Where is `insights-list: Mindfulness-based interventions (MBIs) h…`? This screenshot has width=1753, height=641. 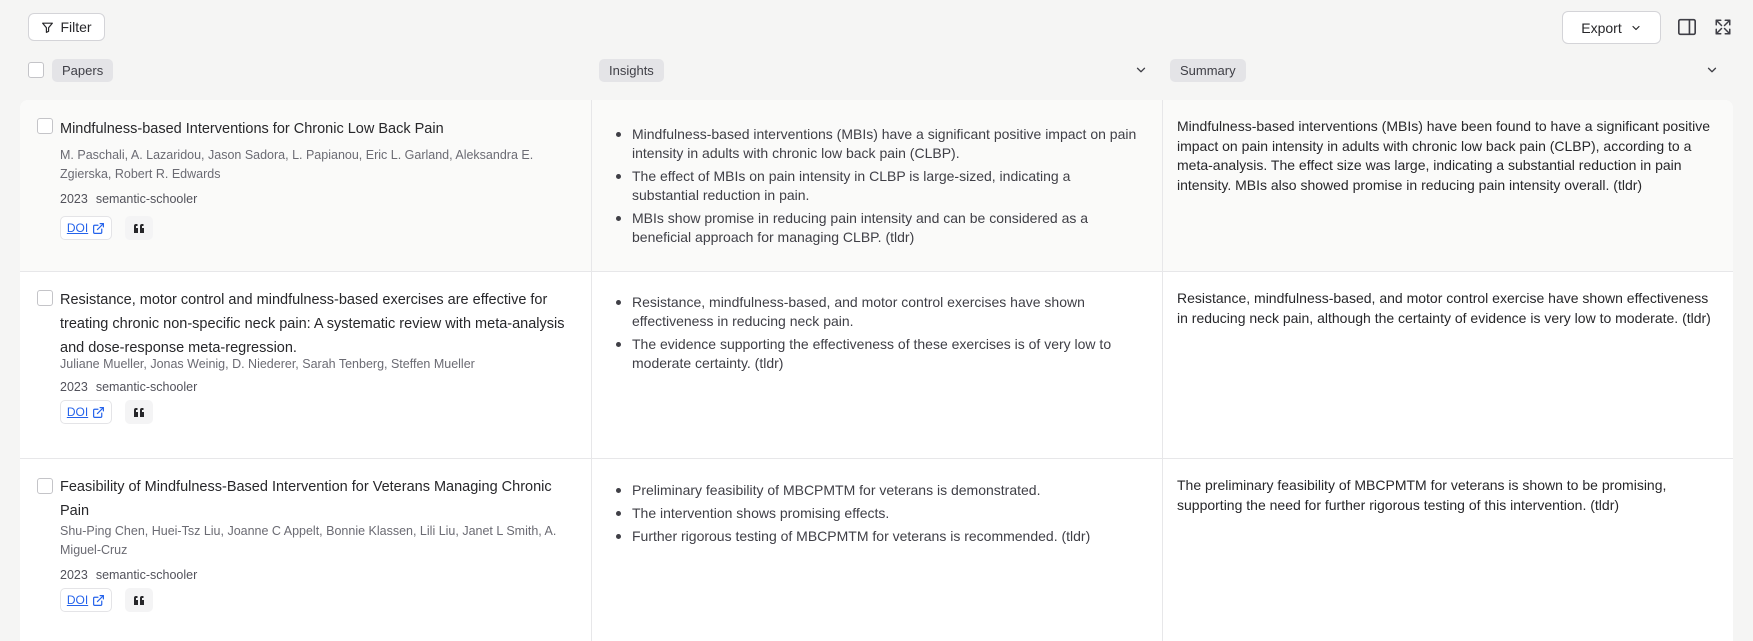
insights-list: Mindfulness-based interventions (MBIs) h… is located at coordinates (878, 188).